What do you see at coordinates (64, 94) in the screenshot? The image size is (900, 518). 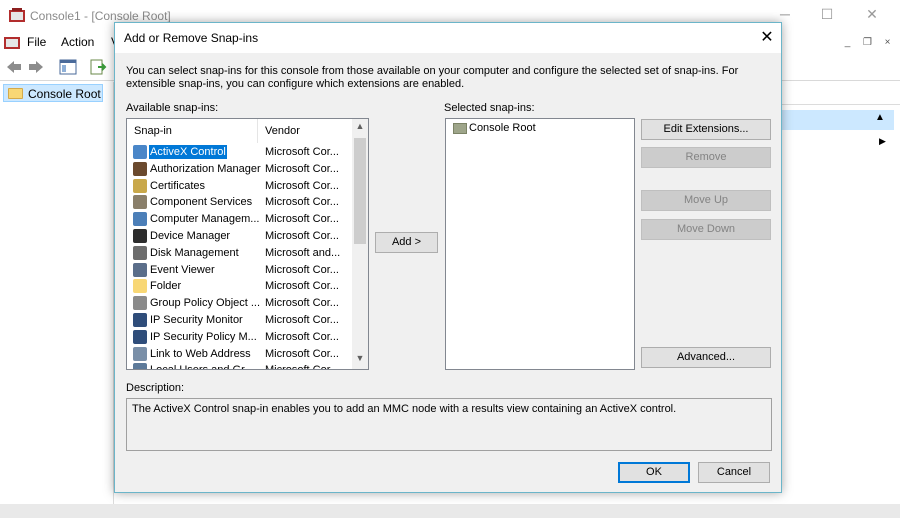 I see `tree-item-label: Console Root` at bounding box center [64, 94].